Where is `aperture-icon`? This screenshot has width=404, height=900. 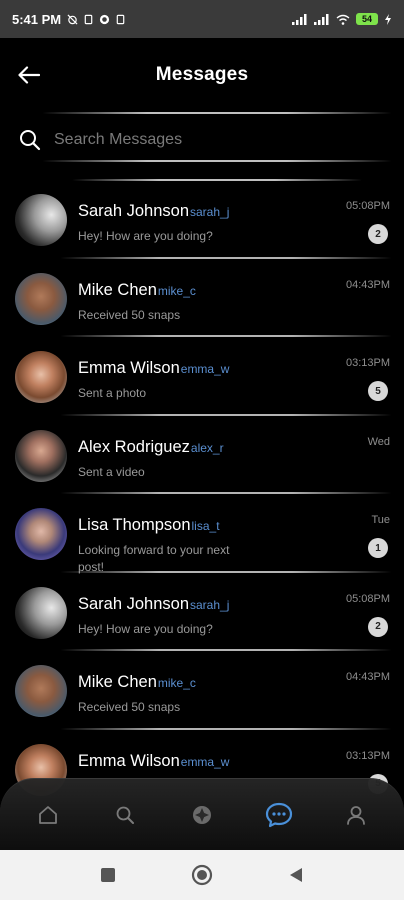 aperture-icon is located at coordinates (201, 814).